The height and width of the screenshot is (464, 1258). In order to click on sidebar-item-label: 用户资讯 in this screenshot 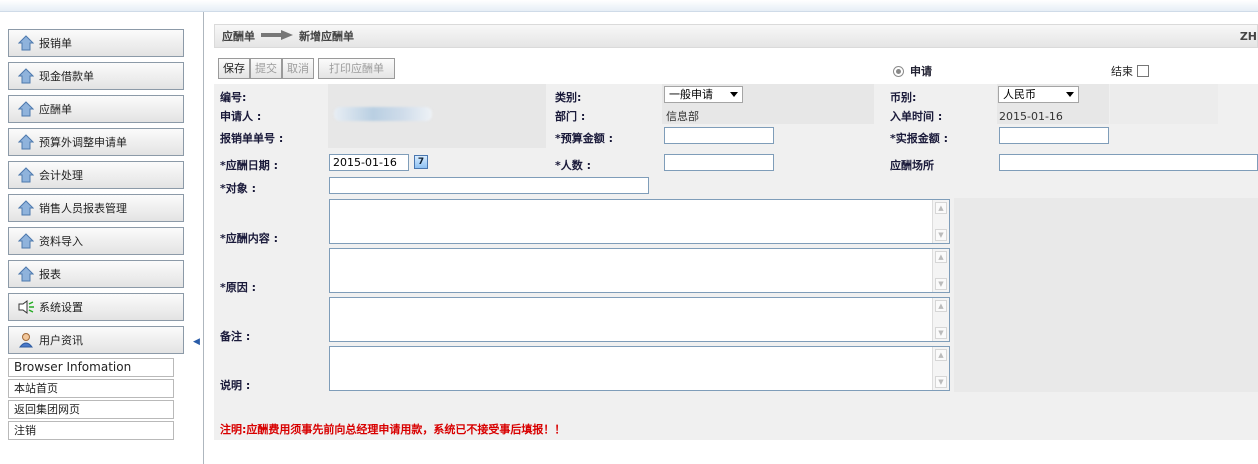, I will do `click(61, 340)`.